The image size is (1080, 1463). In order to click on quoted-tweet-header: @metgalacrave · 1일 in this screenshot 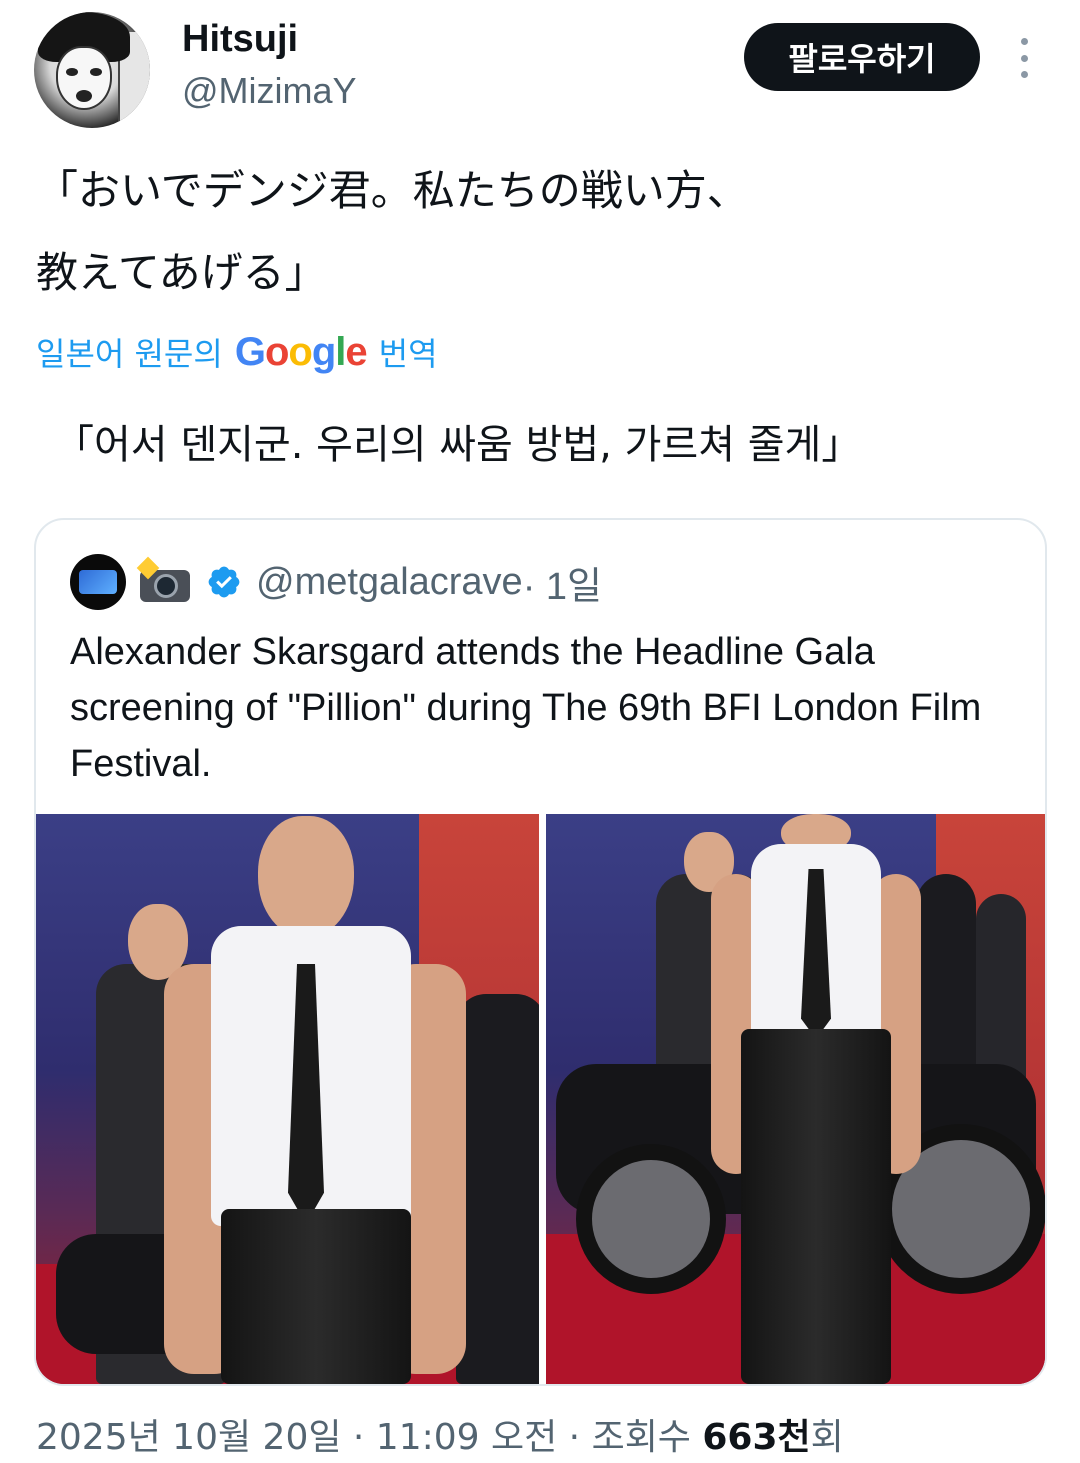, I will do `click(336, 582)`.